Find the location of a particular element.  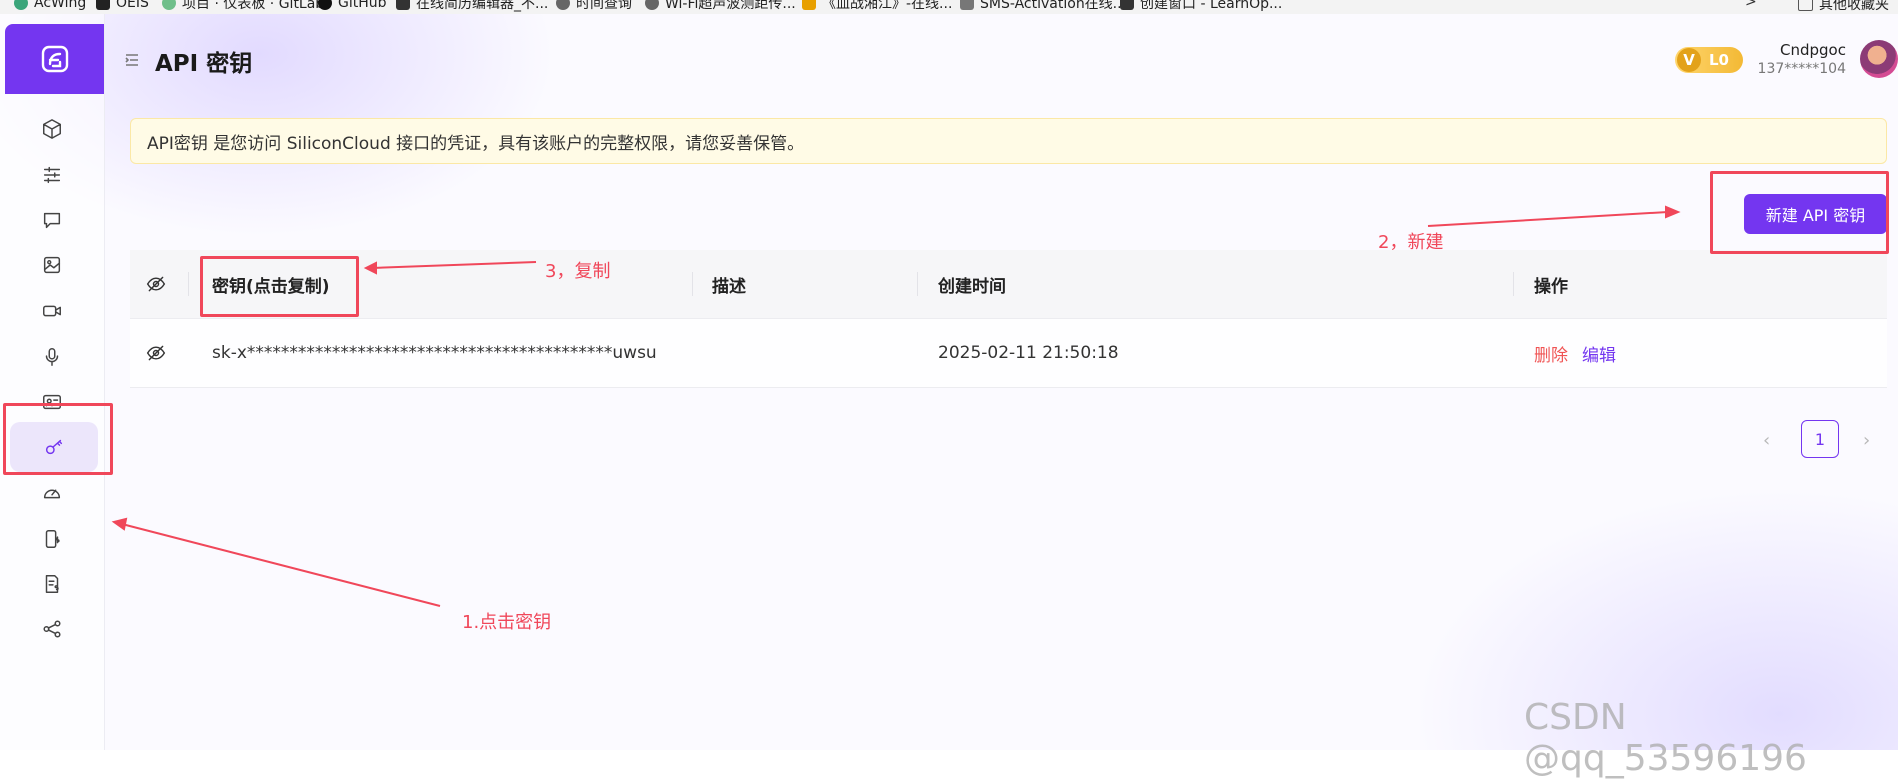

annotation-box-keys-nav is located at coordinates (58, 439).